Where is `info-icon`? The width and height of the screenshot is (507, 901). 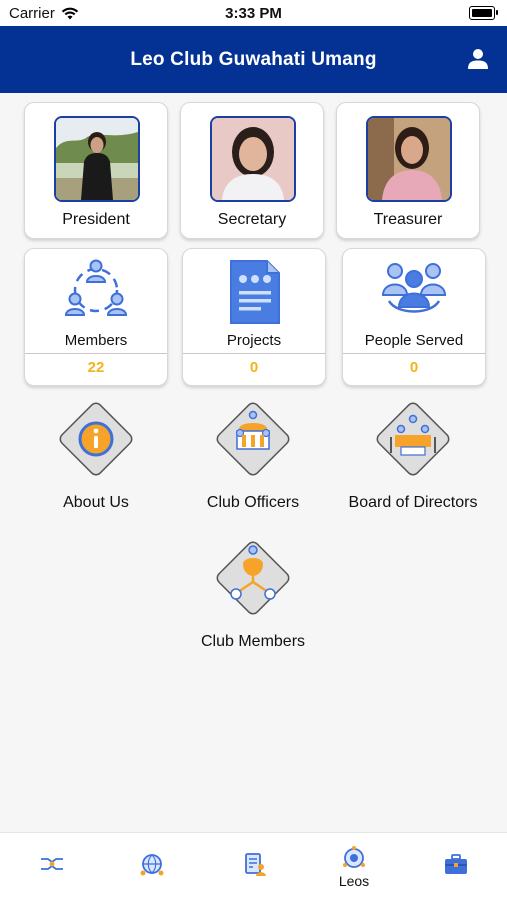
info-icon is located at coordinates (96, 439).